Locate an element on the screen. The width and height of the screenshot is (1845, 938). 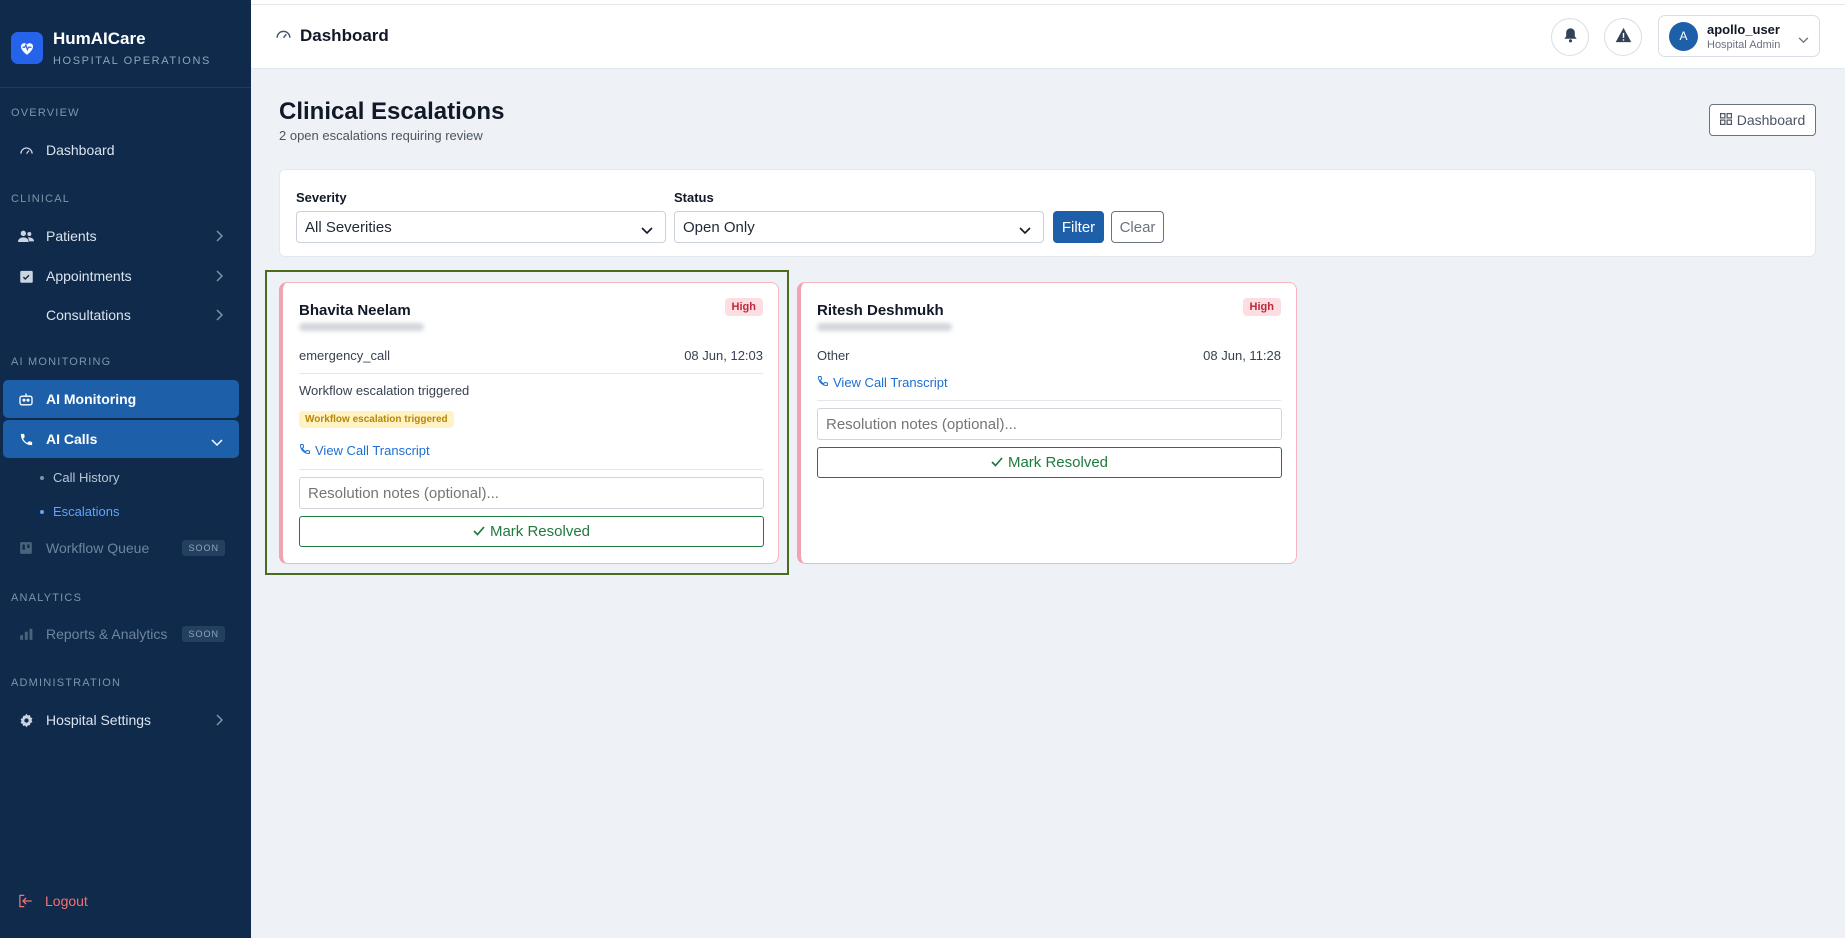
header-title: Dashboard is located at coordinates (332, 36).